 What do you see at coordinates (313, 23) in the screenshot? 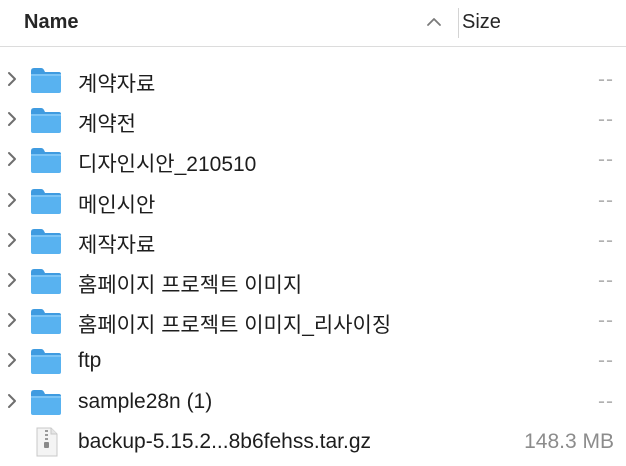
I see `list-header: Name Size` at bounding box center [313, 23].